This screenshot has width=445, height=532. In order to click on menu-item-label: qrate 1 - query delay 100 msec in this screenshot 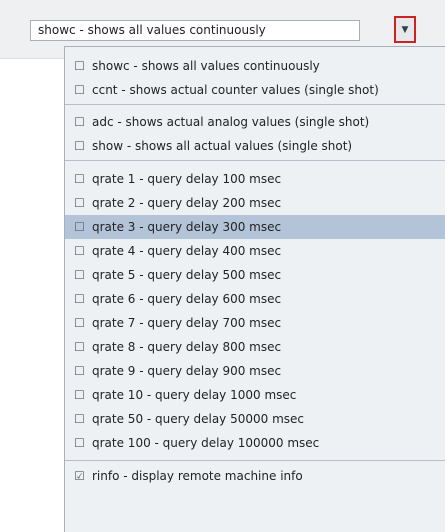, I will do `click(187, 179)`.